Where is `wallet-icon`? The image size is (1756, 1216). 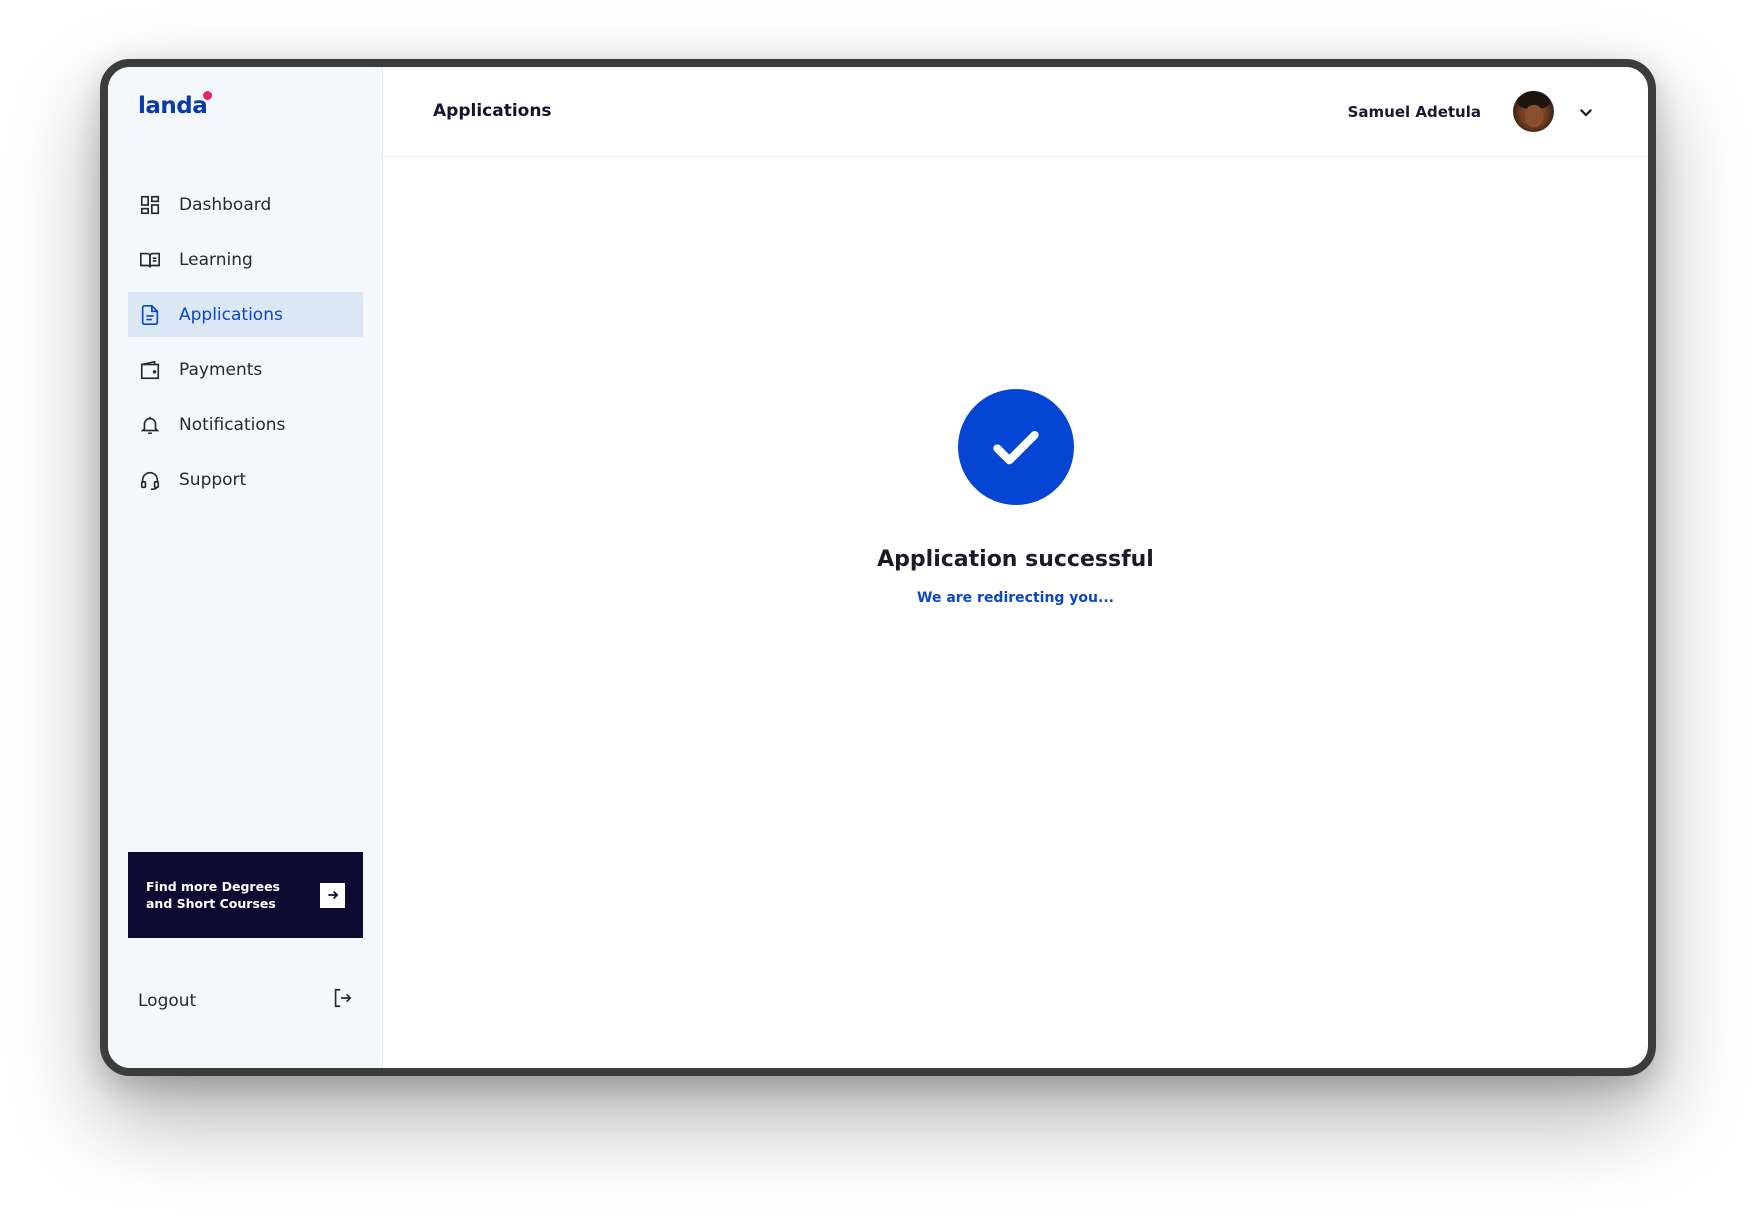
wallet-icon is located at coordinates (150, 370).